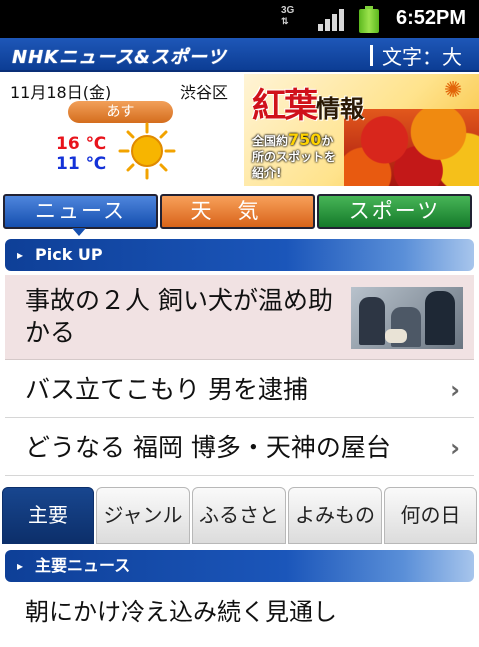 Image resolution: width=479 pixels, height=647 pixels. What do you see at coordinates (69, 254) in the screenshot?
I see `pickup-header-label: Pick UP` at bounding box center [69, 254].